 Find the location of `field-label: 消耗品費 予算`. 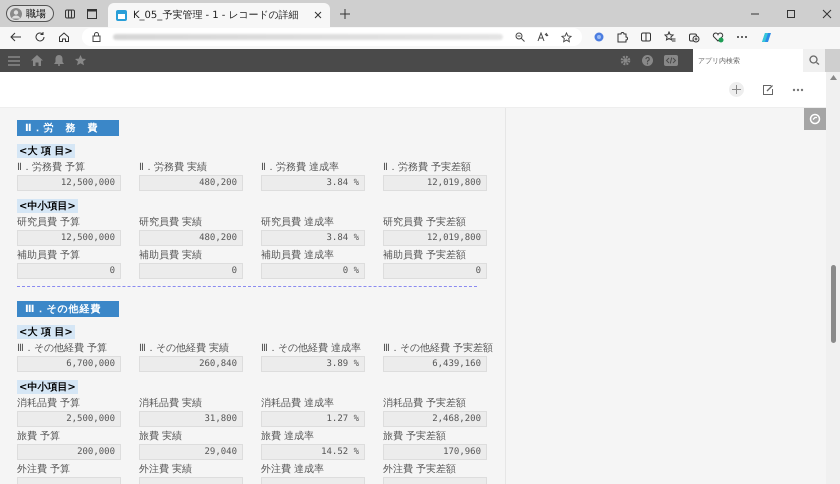

field-label: 消耗品費 予算 is located at coordinates (49, 404).